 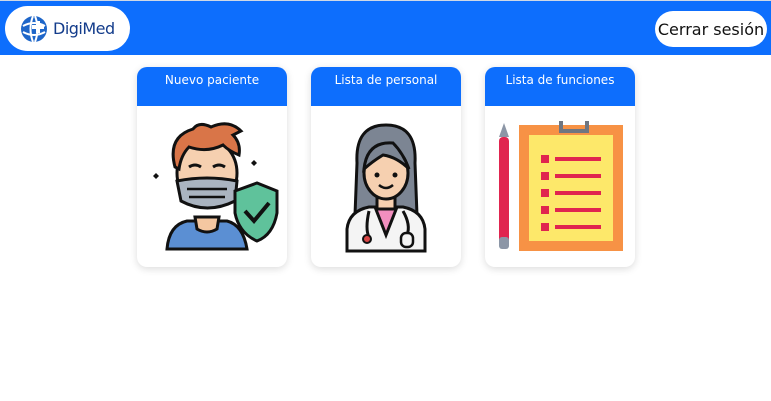 What do you see at coordinates (561, 186) in the screenshot?
I see `clipboard-checklist-icon` at bounding box center [561, 186].